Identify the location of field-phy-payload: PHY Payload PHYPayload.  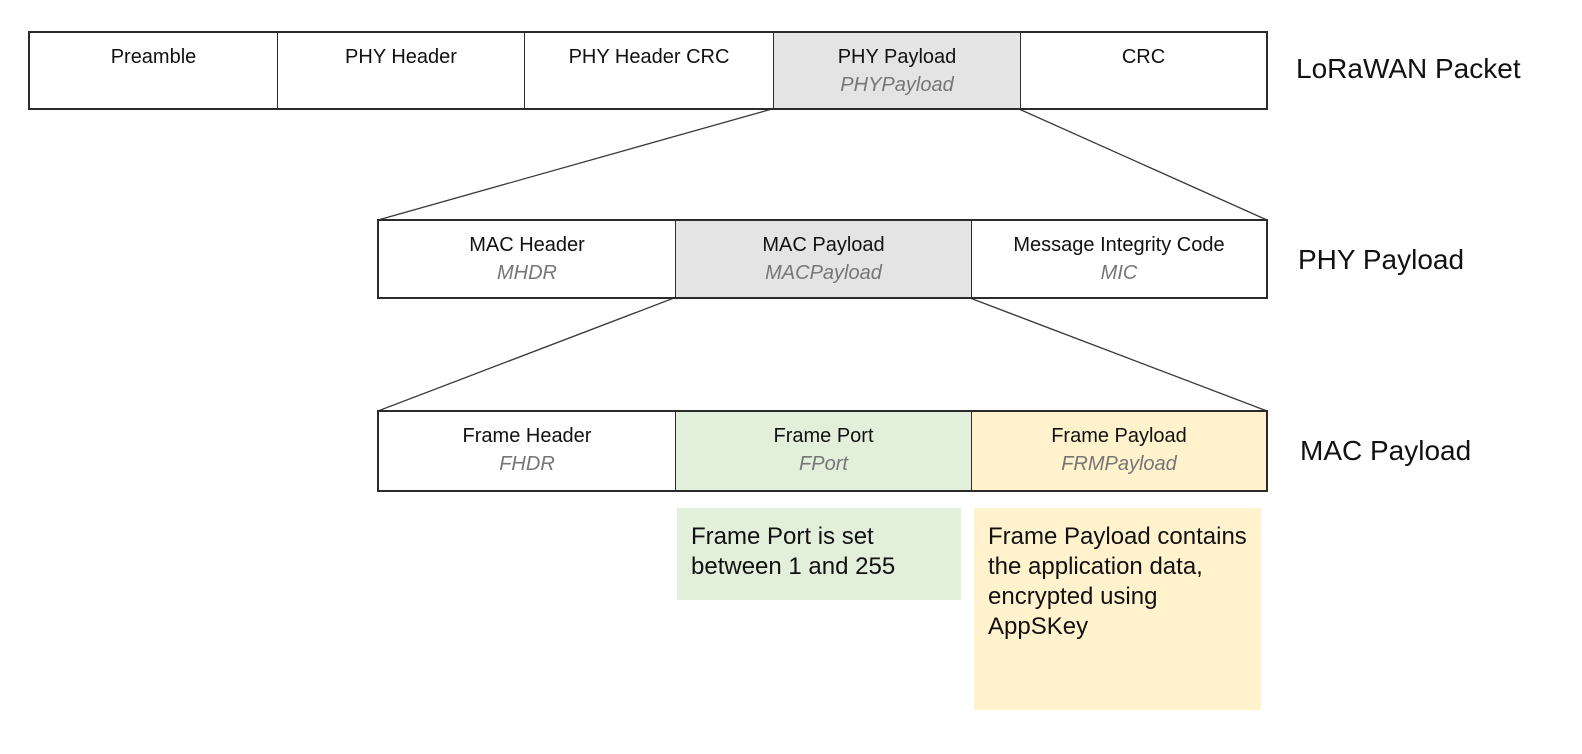
(897, 70).